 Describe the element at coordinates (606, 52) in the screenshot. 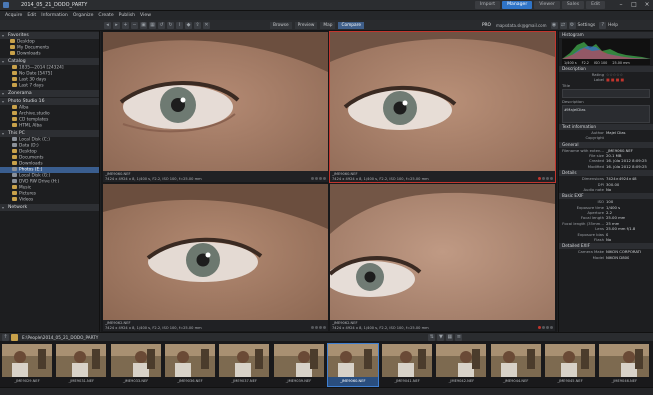

I see `histogram: 1/400 s F2.2 ISO 100 25.00 mm` at that location.